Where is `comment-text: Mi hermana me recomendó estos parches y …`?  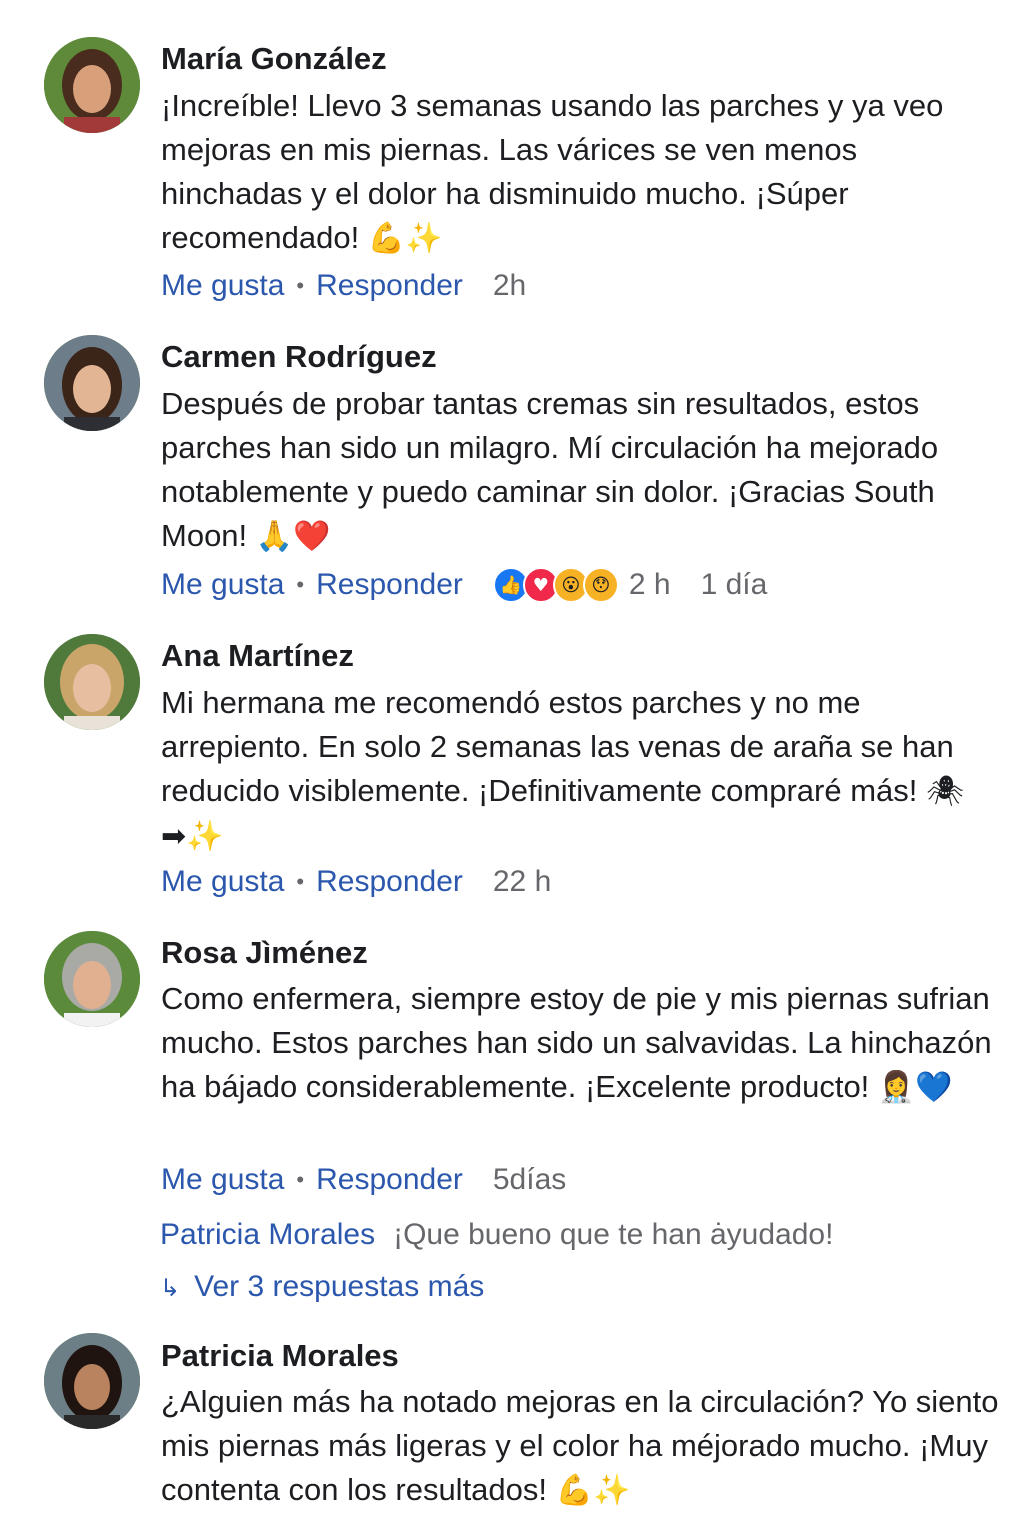 comment-text: Mi hermana me recomendó estos parches y … is located at coordinates (583, 770).